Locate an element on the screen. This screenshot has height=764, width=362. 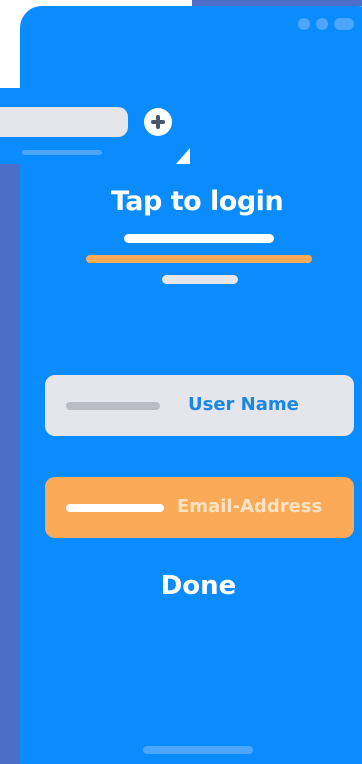
email-field: Email-Address is located at coordinates (199, 507).